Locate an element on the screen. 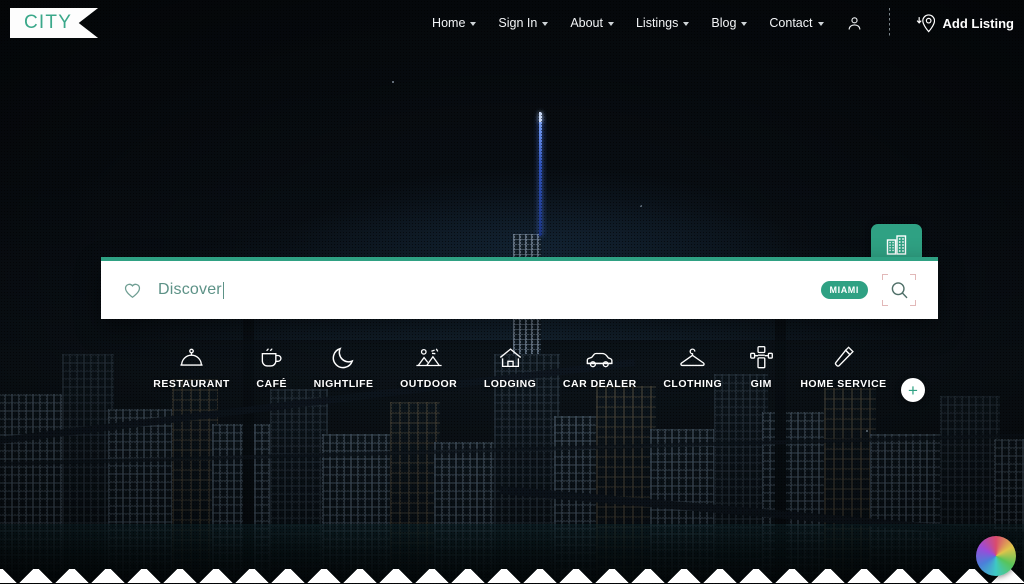 Image resolution: width=1024 pixels, height=584 pixels. add-listing-label: Add Listing is located at coordinates (978, 23).